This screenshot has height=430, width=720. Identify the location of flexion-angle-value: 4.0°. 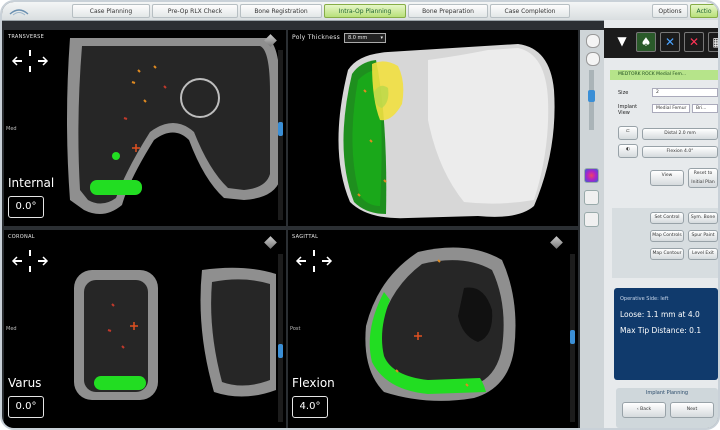
(310, 407).